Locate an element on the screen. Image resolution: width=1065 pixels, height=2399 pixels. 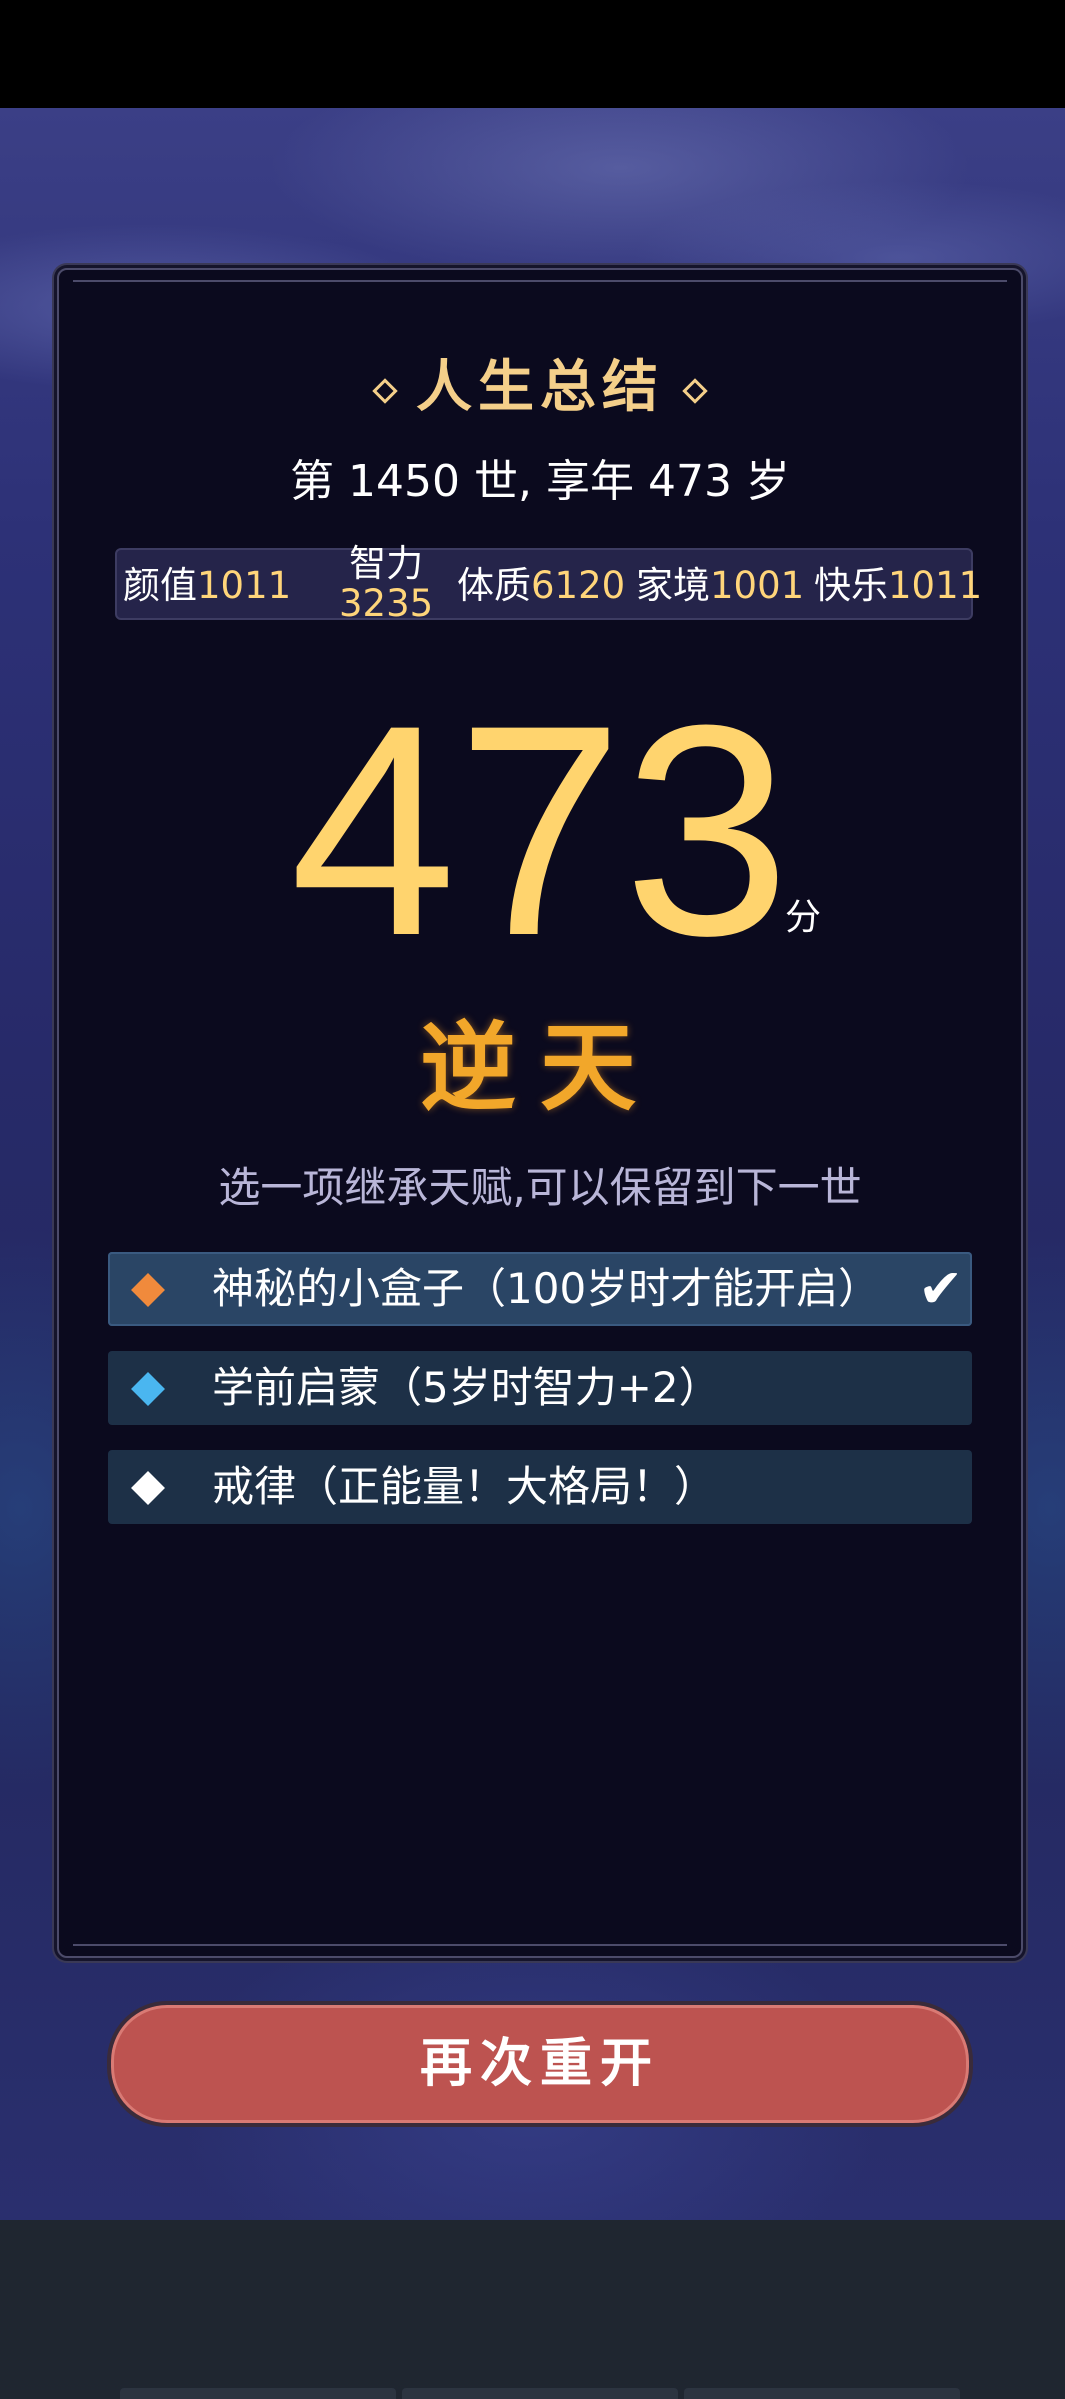
inherit-prompt: 选一项继承天赋,可以保留到下一世 is located at coordinates (540, 1187).